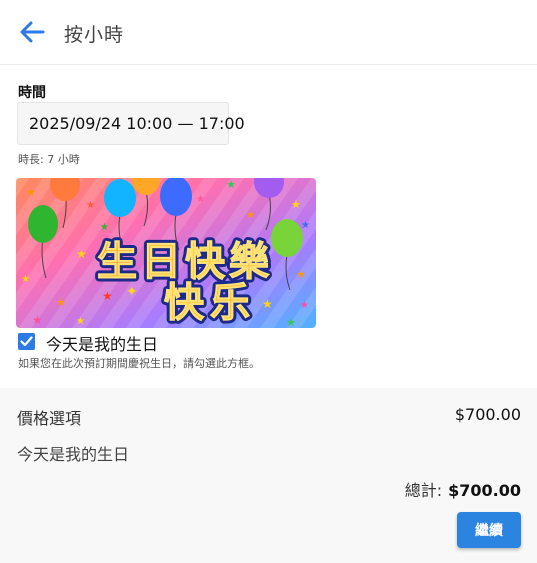 The height and width of the screenshot is (563, 537). Describe the element at coordinates (32, 93) in the screenshot. I see `time-label: 時間` at that location.